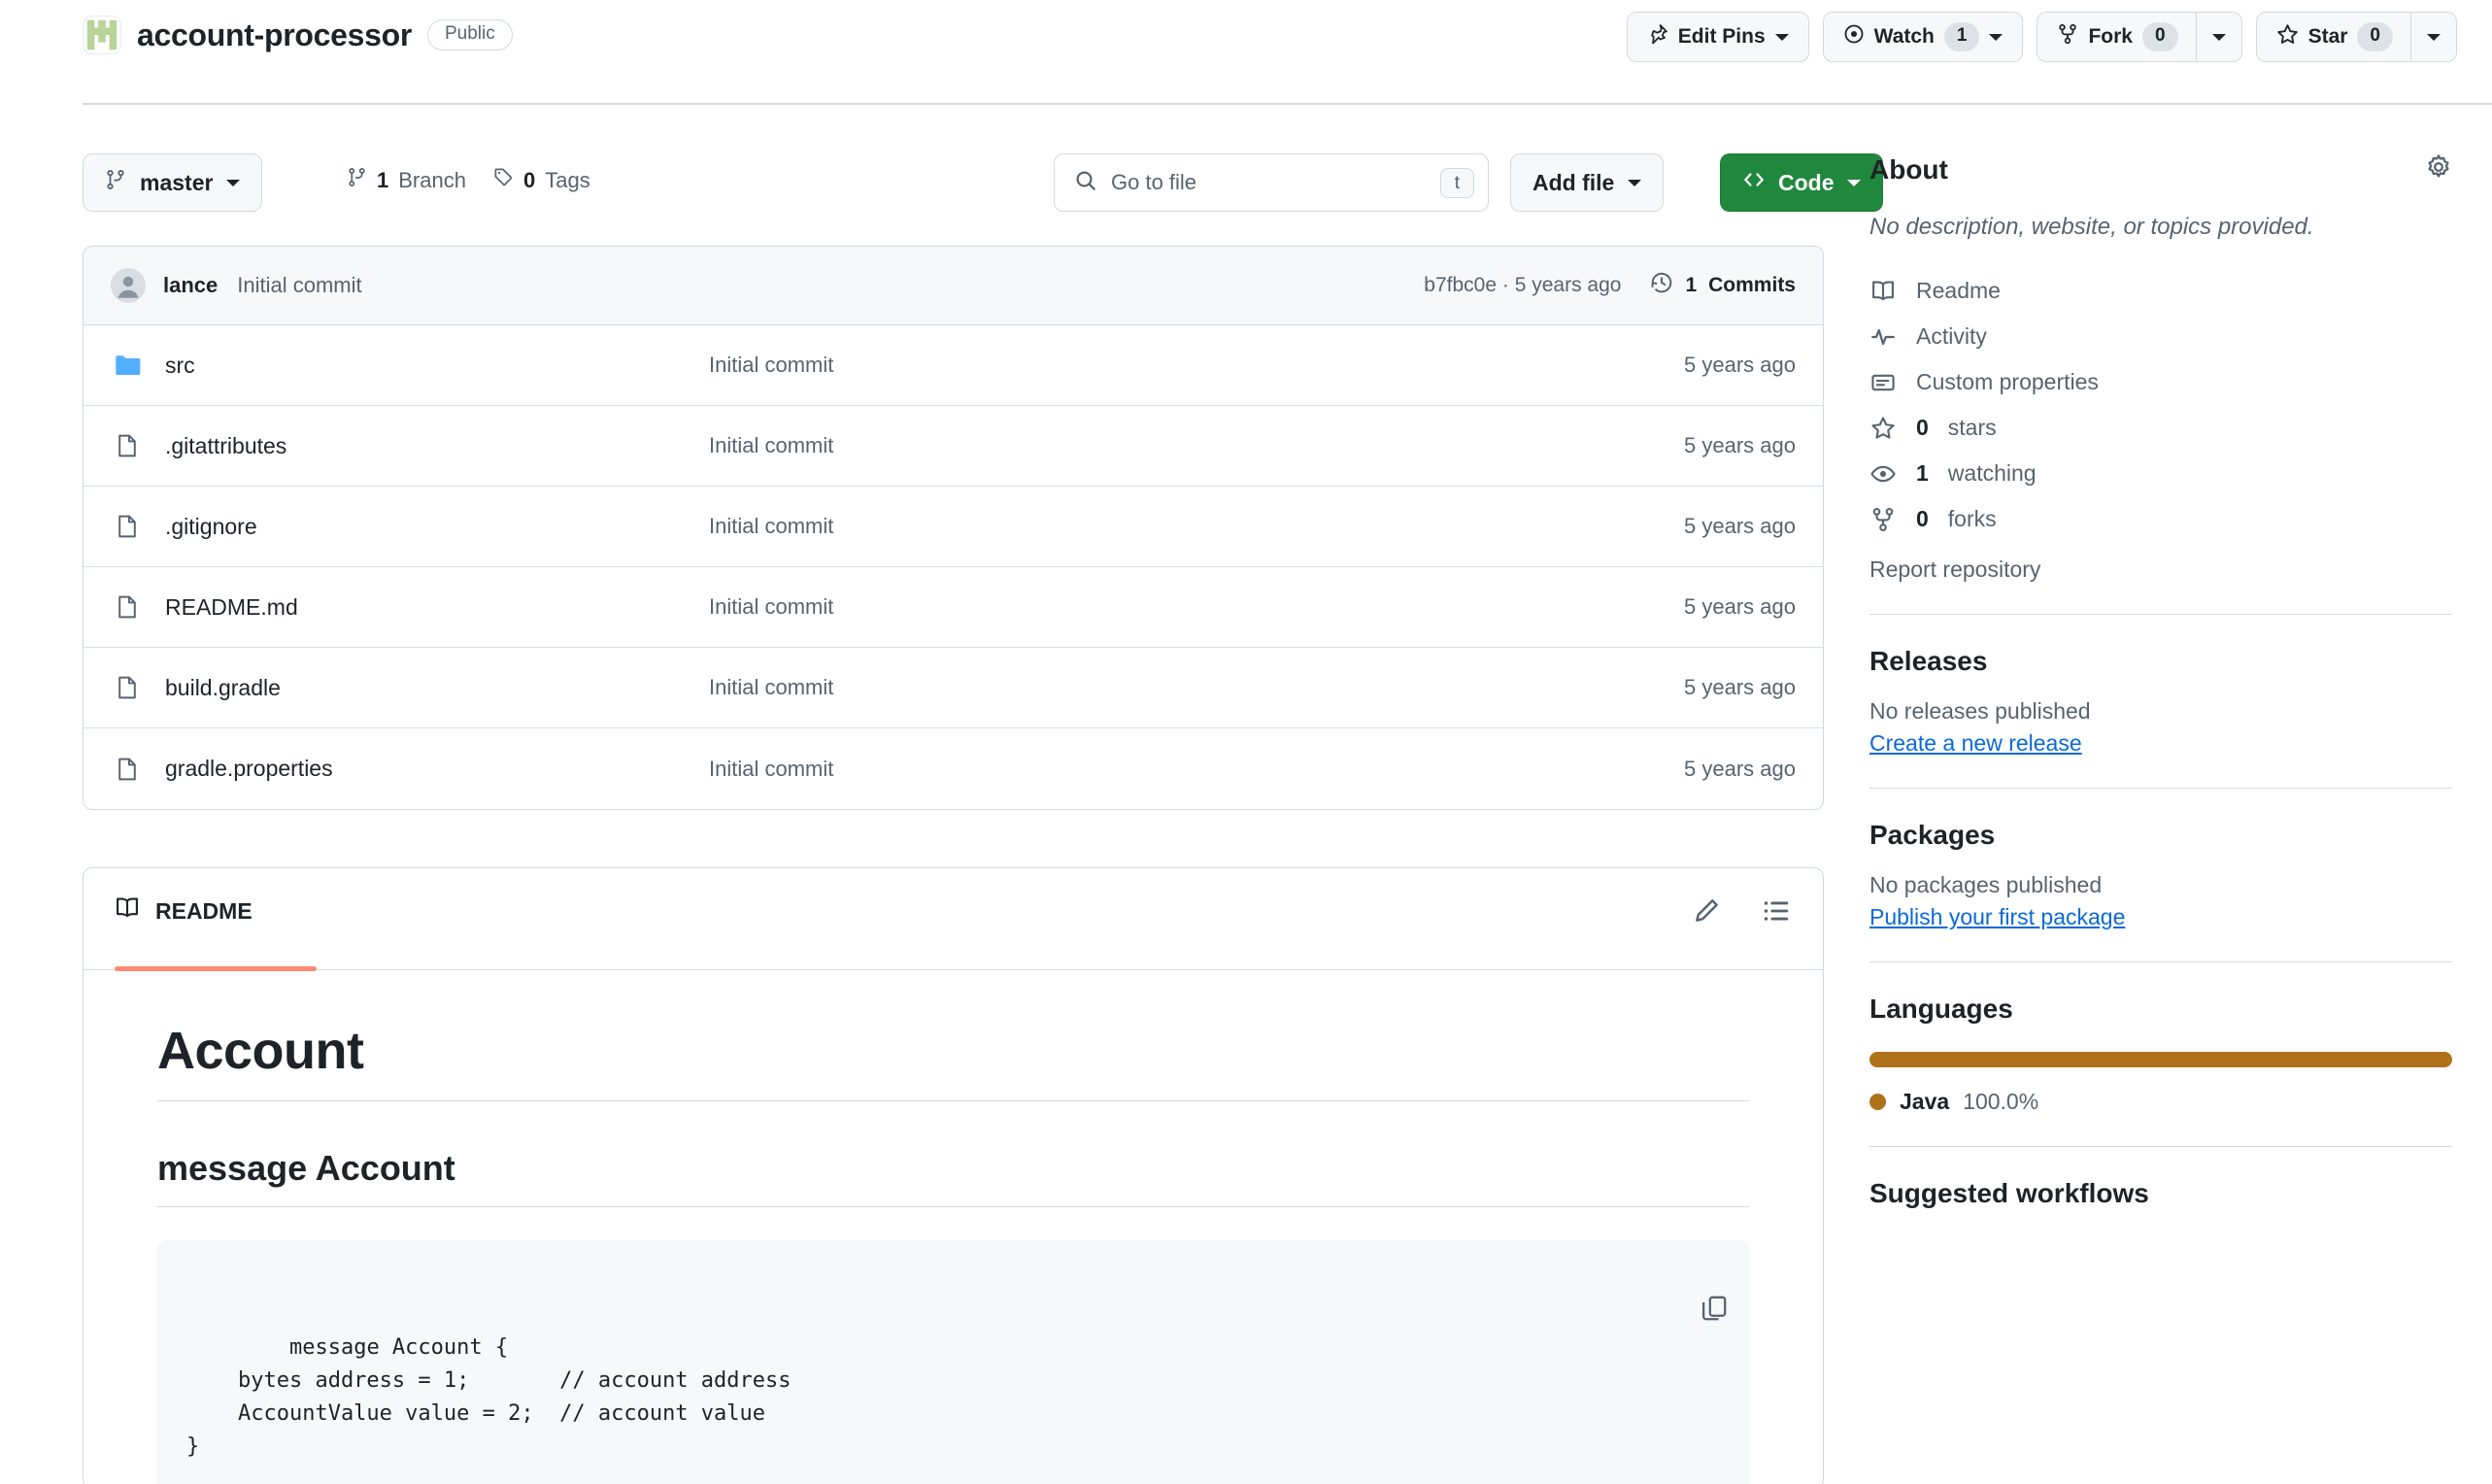 This screenshot has height=1484, width=2492. What do you see at coordinates (2160, 36) in the screenshot?
I see `fork-count: 0` at bounding box center [2160, 36].